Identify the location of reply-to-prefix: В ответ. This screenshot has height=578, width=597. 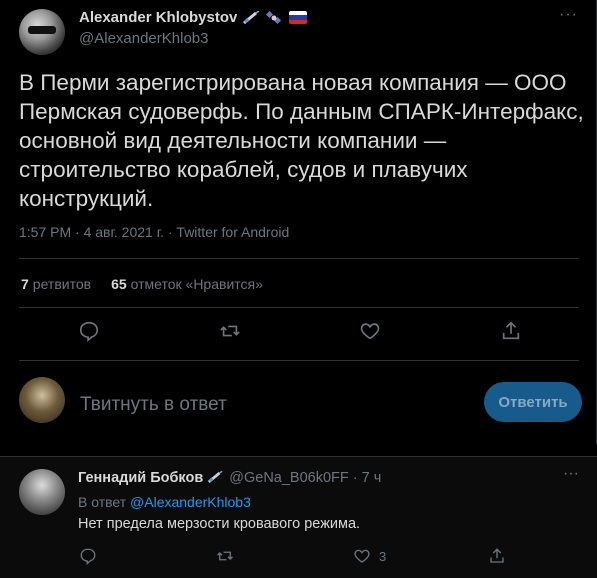
(102, 502).